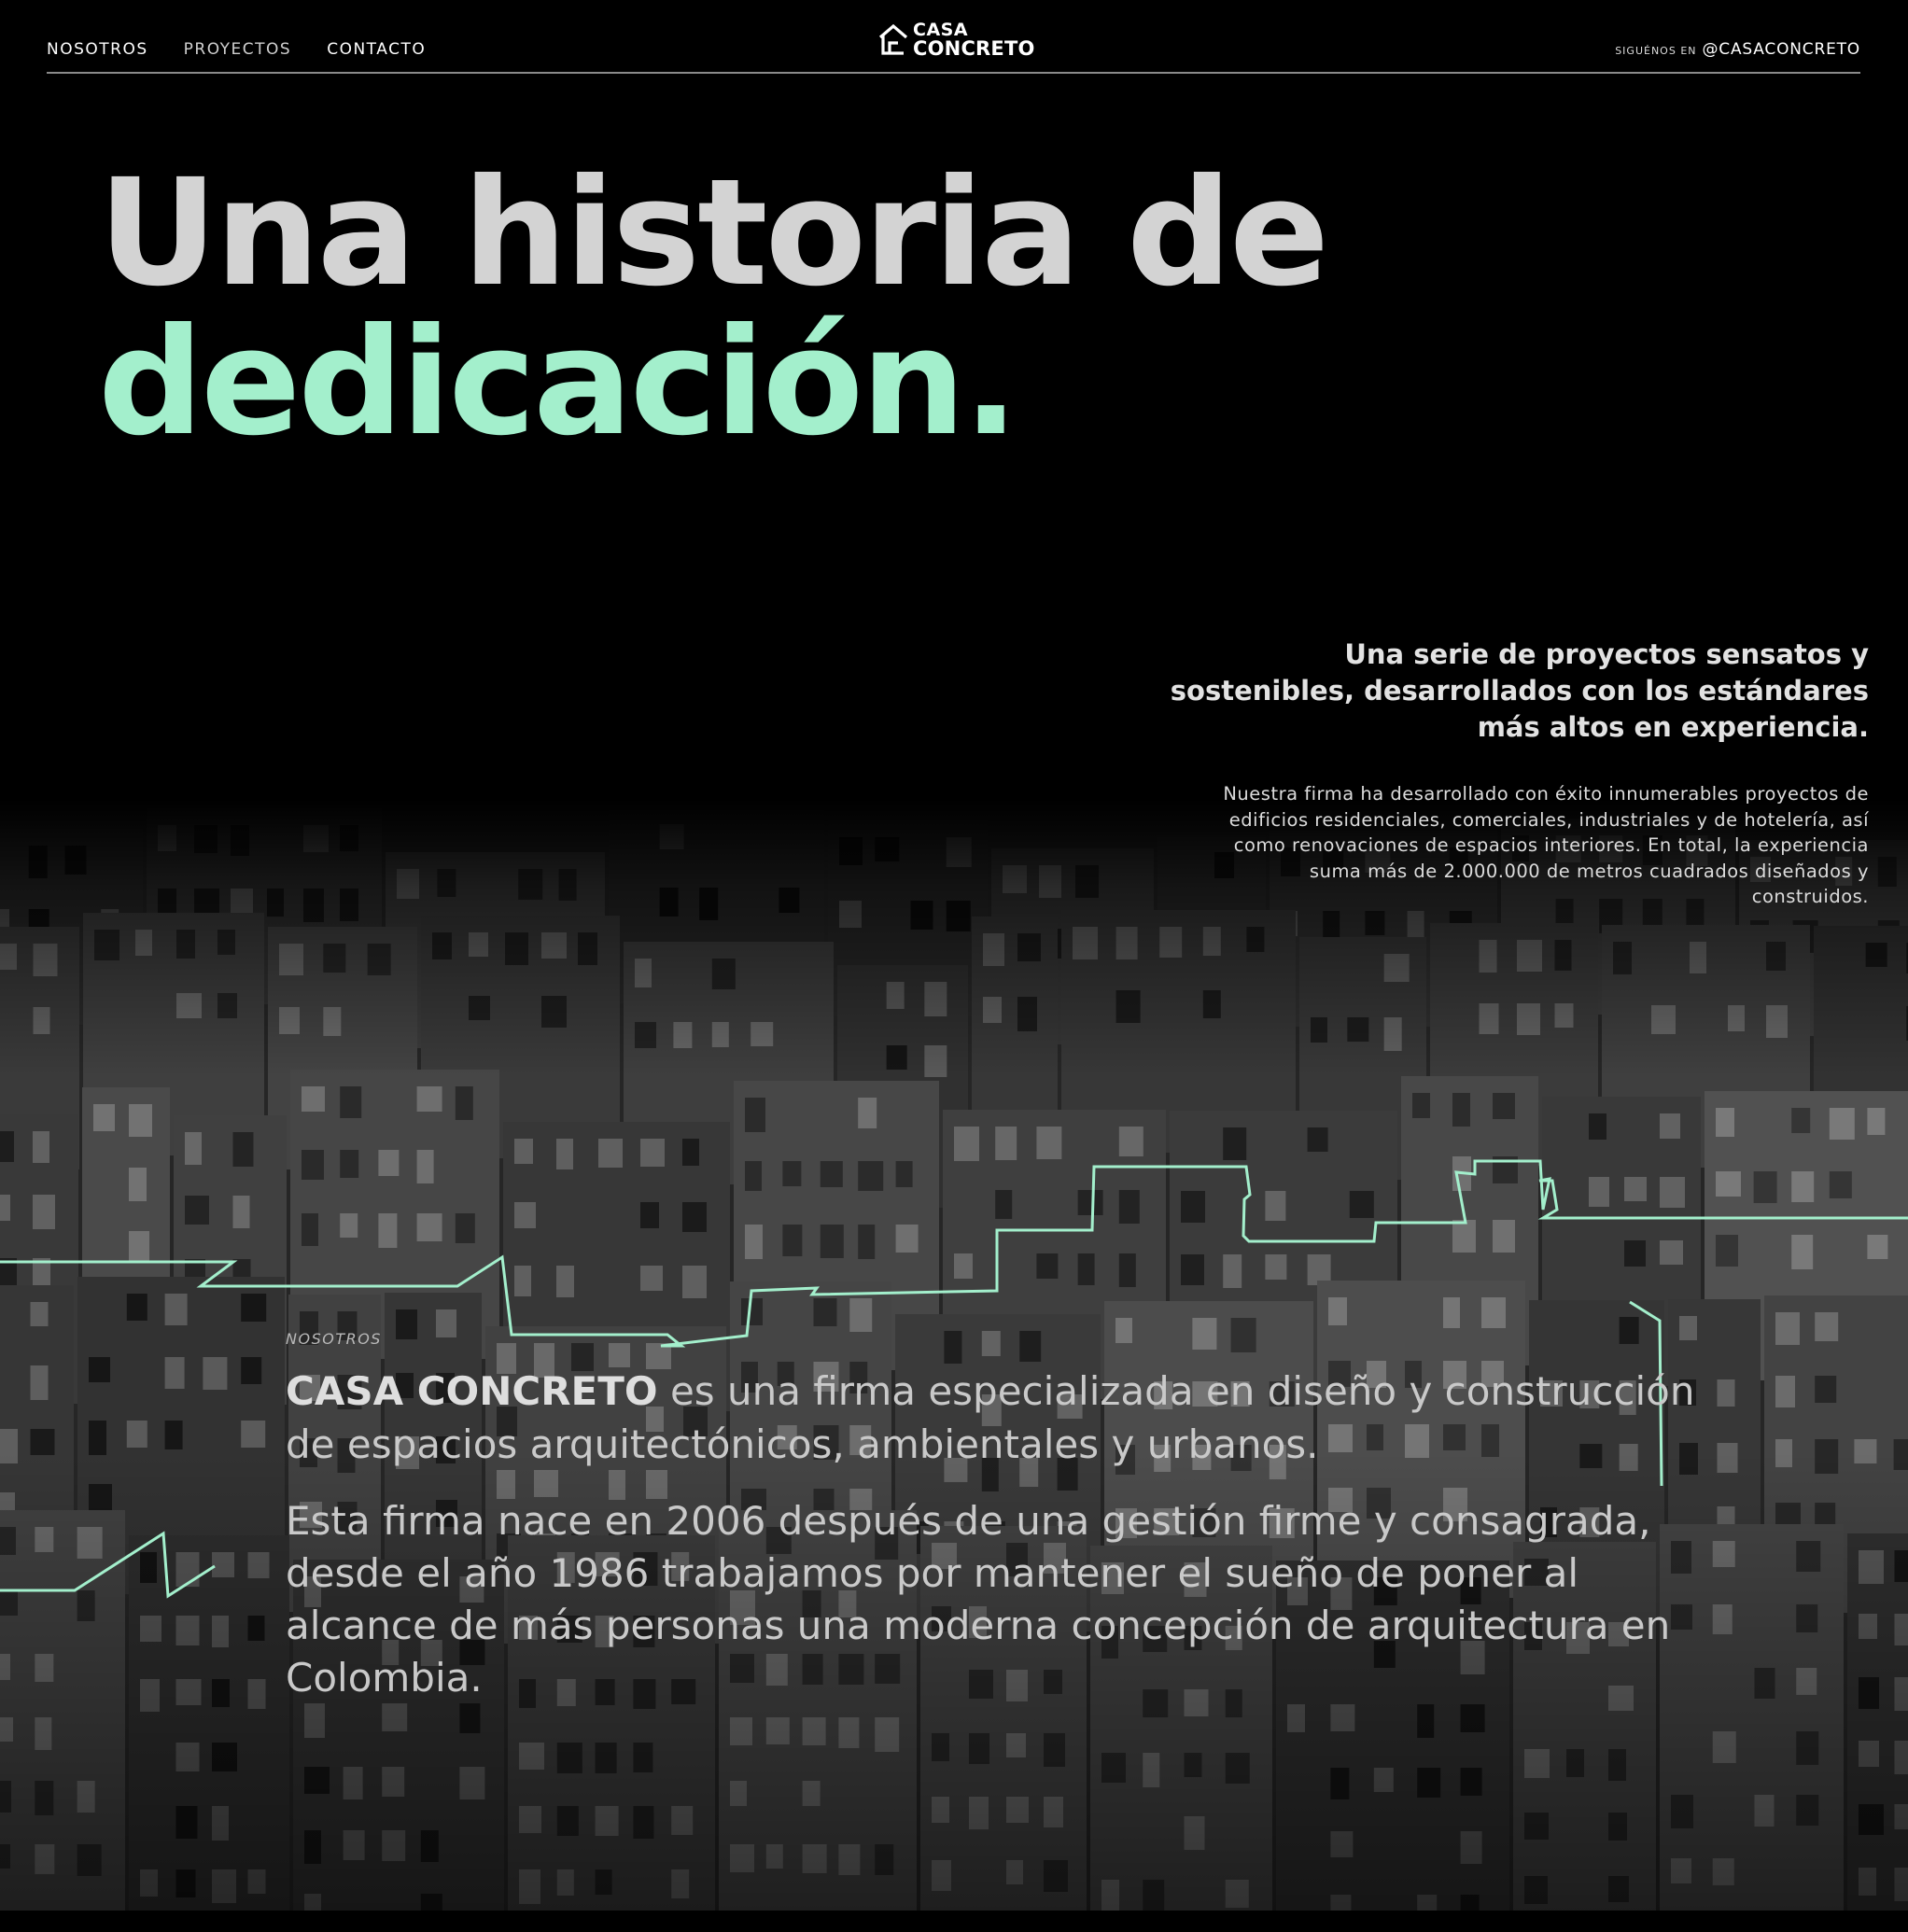  I want to click on social-handle-link: @CASACONCRETO, so click(1782, 49).